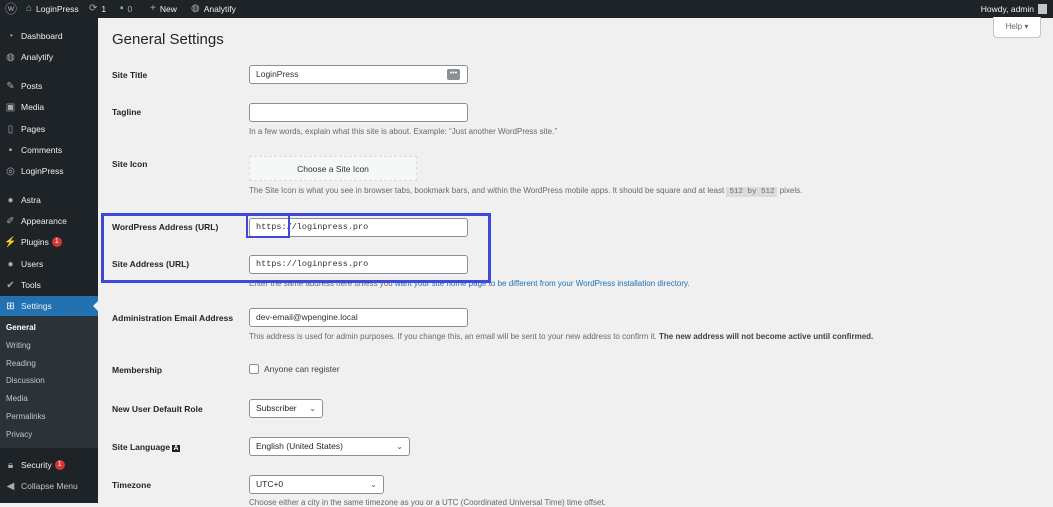 The image size is (1053, 507). I want to click on help-tab-button: Help ▾, so click(1017, 27).